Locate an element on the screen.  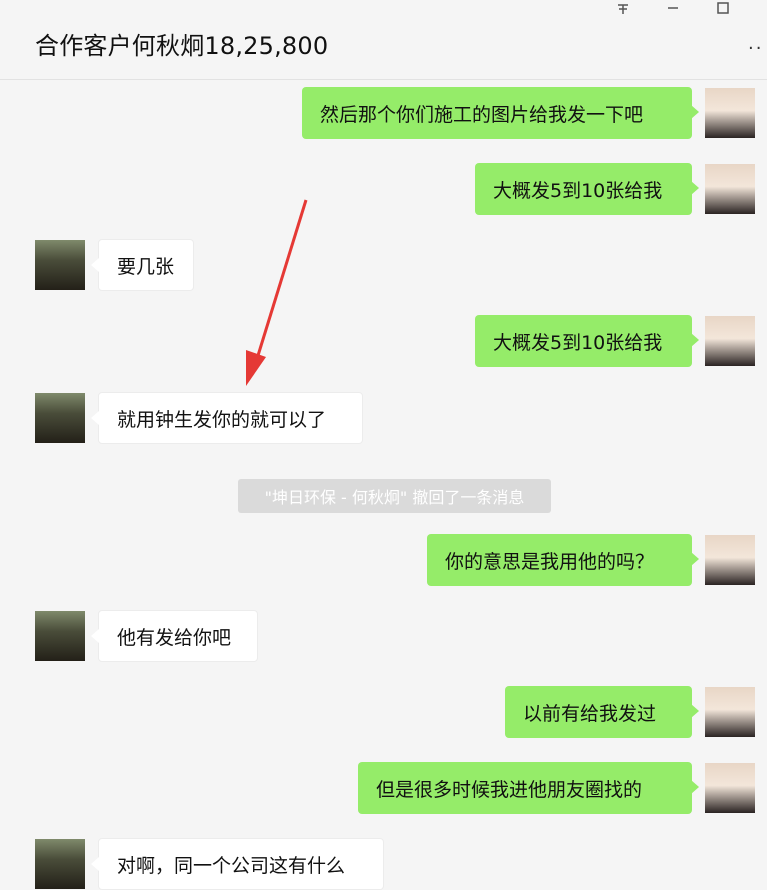
annotation-arrow is located at coordinates (277, 292).